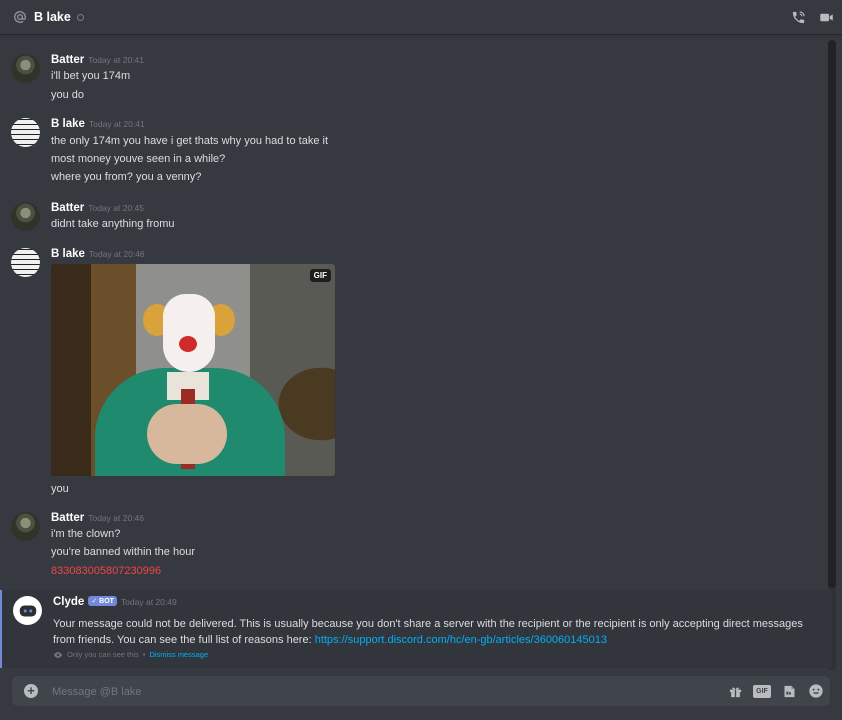  Describe the element at coordinates (68, 602) in the screenshot. I see `author-name: Clyde` at that location.